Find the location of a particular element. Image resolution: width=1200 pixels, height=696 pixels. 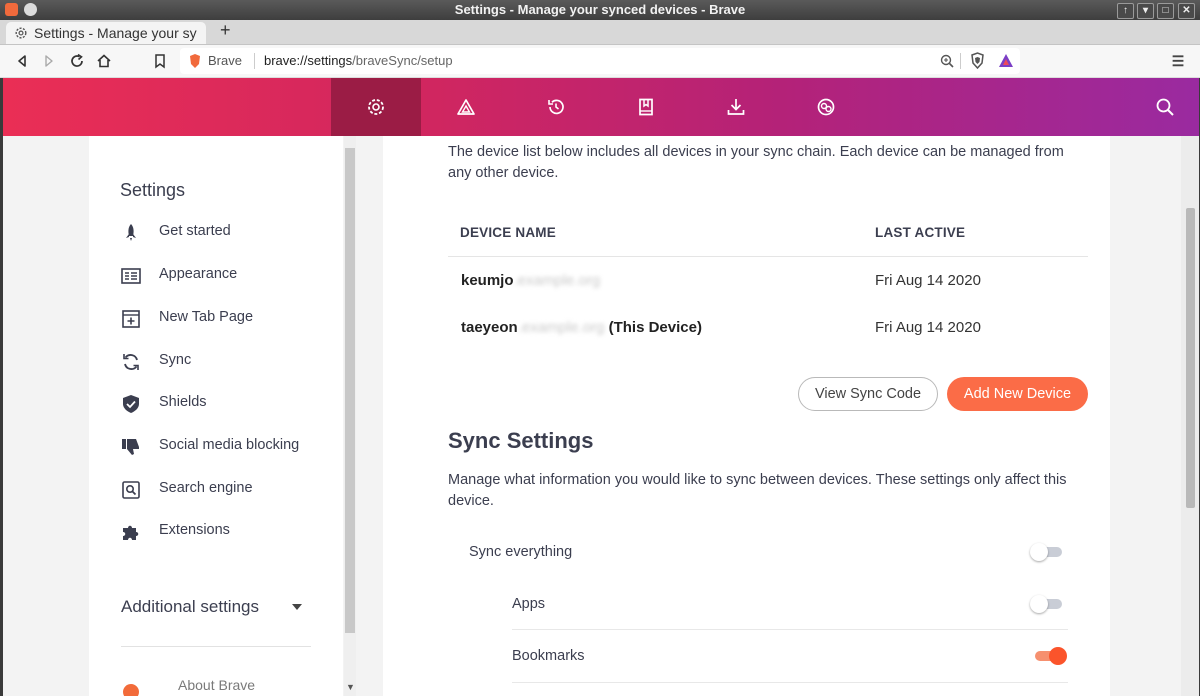

back-icon is located at coordinates (22, 61).